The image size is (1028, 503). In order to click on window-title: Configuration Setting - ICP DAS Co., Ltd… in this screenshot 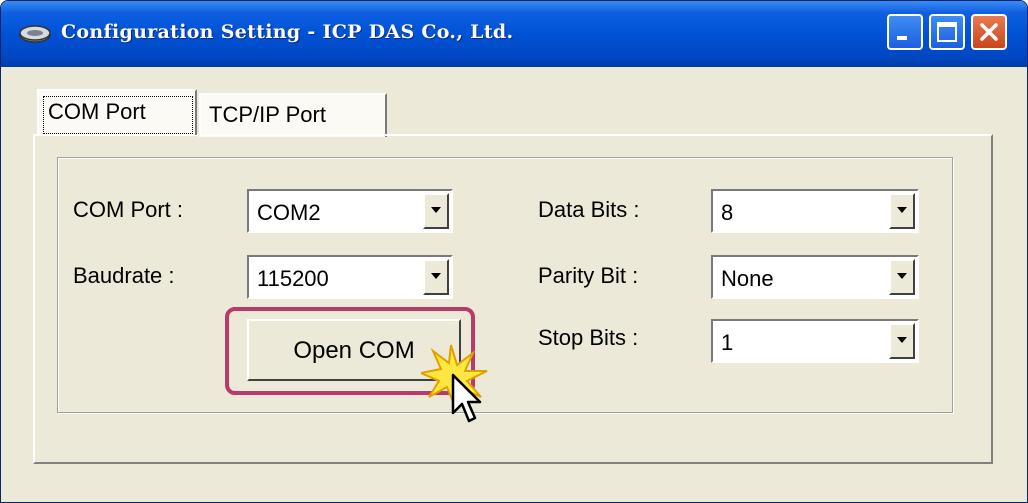, I will do `click(287, 32)`.